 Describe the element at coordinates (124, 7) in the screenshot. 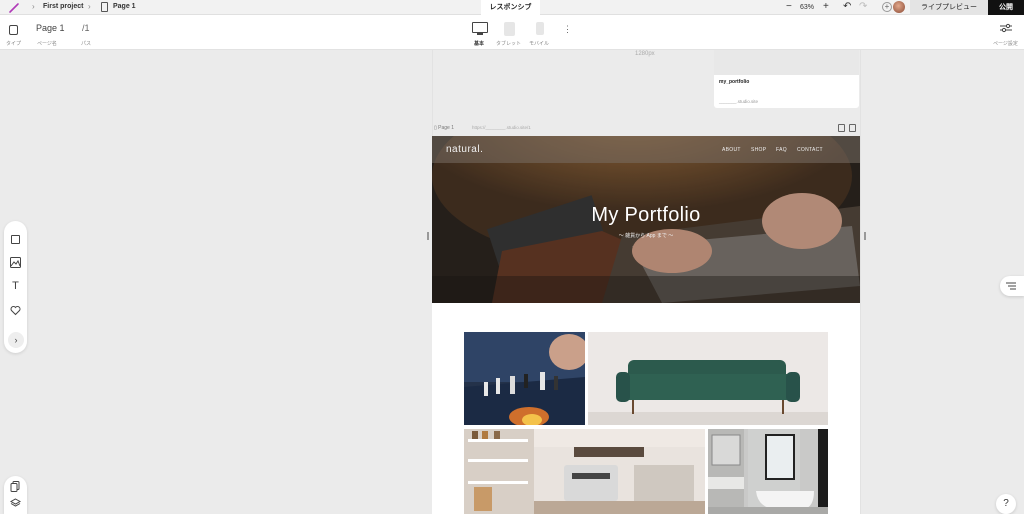

I see `breadcrumb-page: Page 1` at that location.